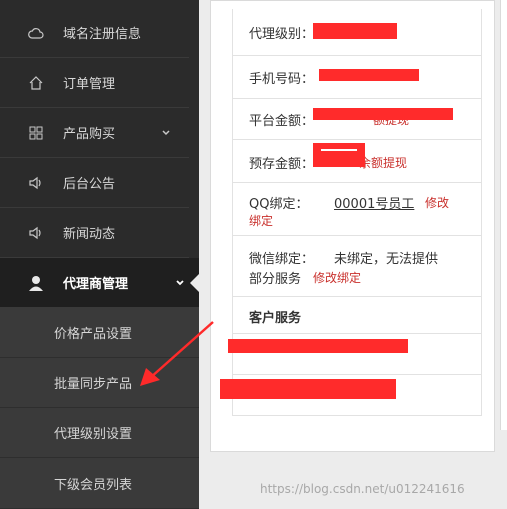  I want to click on sidebar-subitem-batch-sync: 批量同步产品, so click(99, 383).